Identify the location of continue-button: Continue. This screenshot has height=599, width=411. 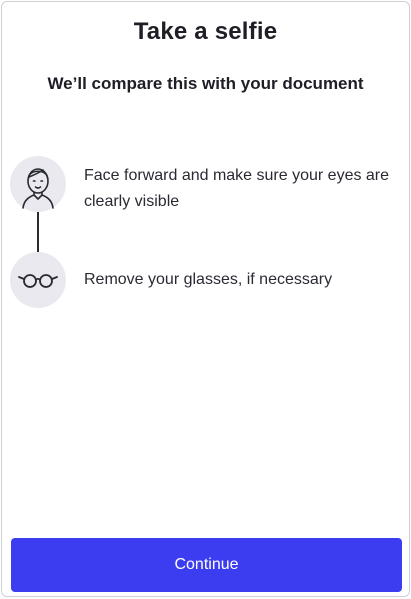
(206, 565).